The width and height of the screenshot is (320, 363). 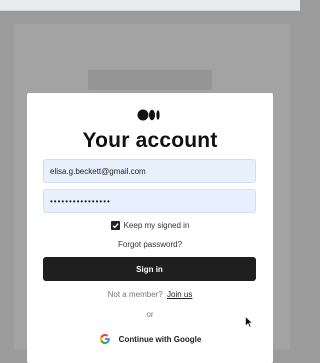 I want to click on browser-top-bar, so click(x=150, y=5).